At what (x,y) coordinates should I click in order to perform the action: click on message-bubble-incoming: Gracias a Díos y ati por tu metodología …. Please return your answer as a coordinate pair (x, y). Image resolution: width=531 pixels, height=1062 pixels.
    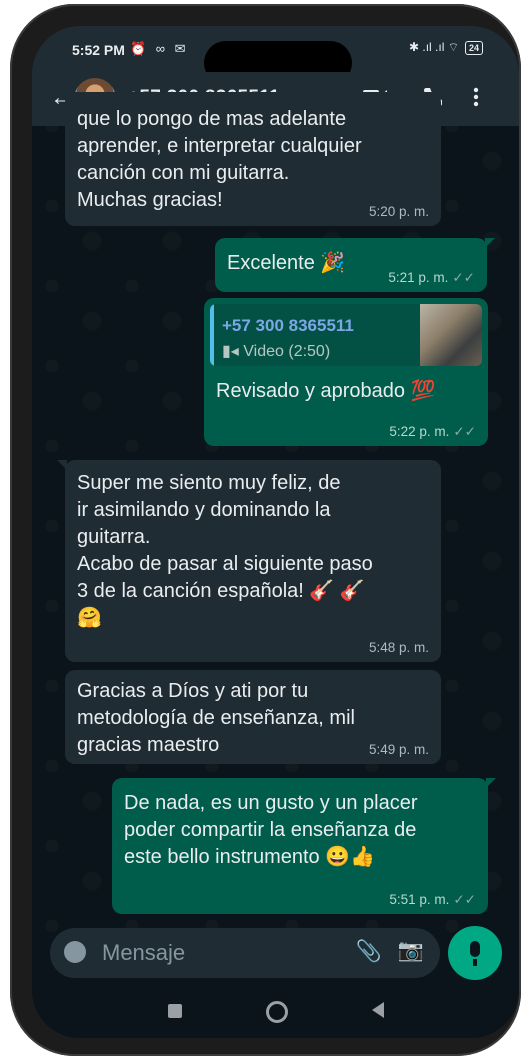
    Looking at the image, I should click on (253, 717).